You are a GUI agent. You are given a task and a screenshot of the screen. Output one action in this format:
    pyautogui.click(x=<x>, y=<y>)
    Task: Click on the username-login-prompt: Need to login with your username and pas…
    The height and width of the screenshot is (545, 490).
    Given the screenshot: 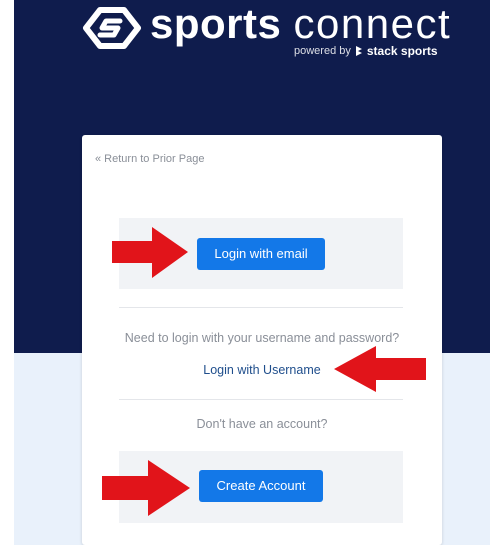 What is the action you would take?
    pyautogui.click(x=262, y=338)
    